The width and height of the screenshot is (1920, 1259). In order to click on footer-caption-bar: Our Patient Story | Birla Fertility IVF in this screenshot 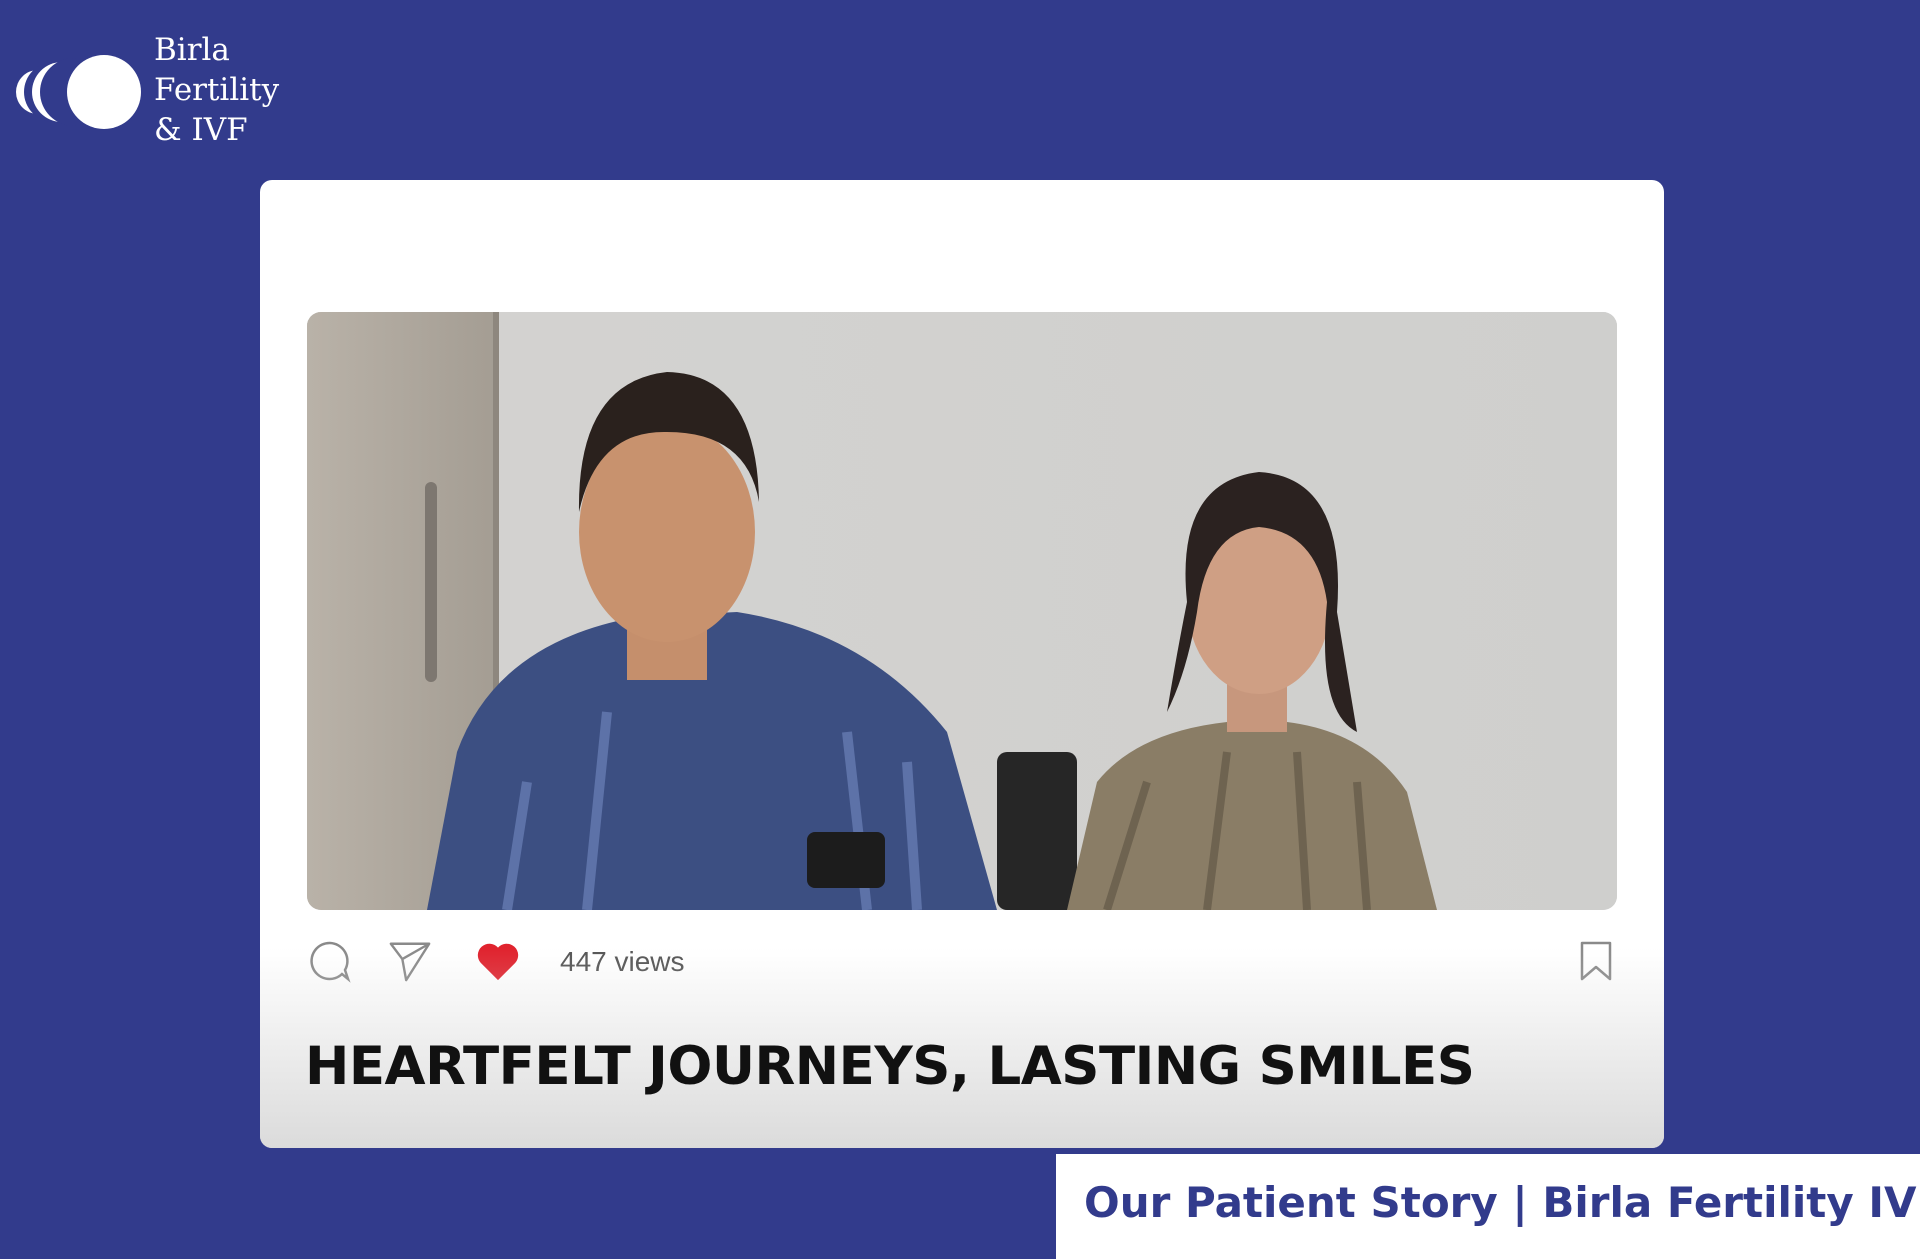, I will do `click(1488, 1206)`.